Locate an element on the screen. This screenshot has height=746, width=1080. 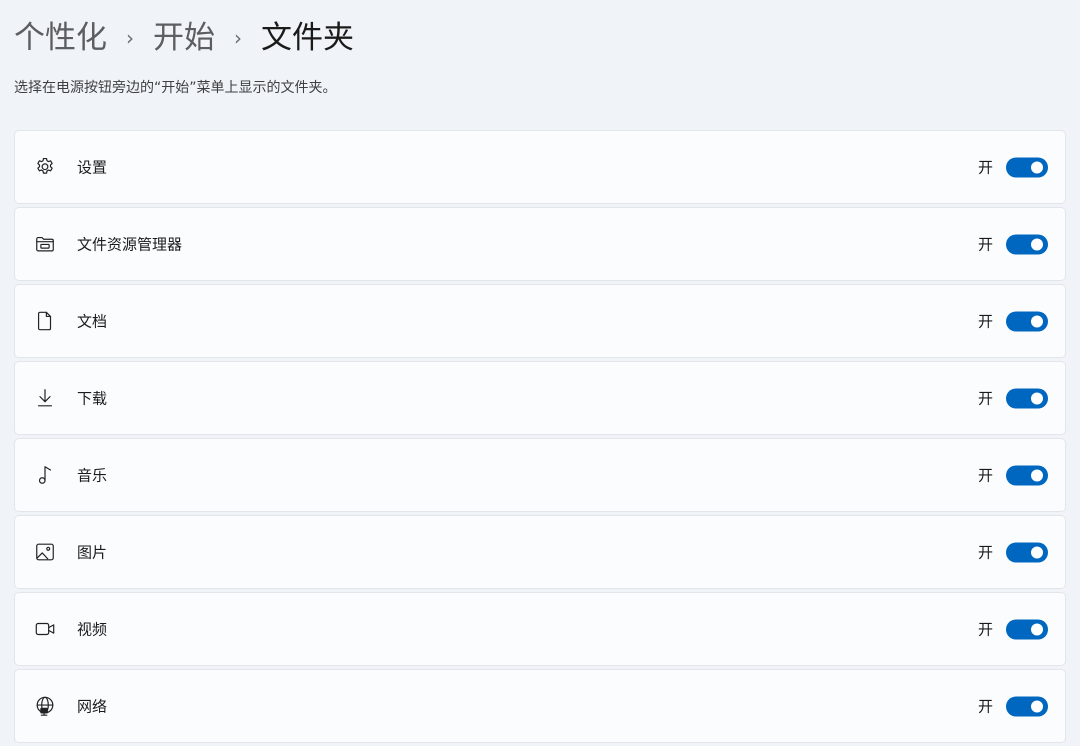
toggle-group-network: 开 is located at coordinates (1013, 706).